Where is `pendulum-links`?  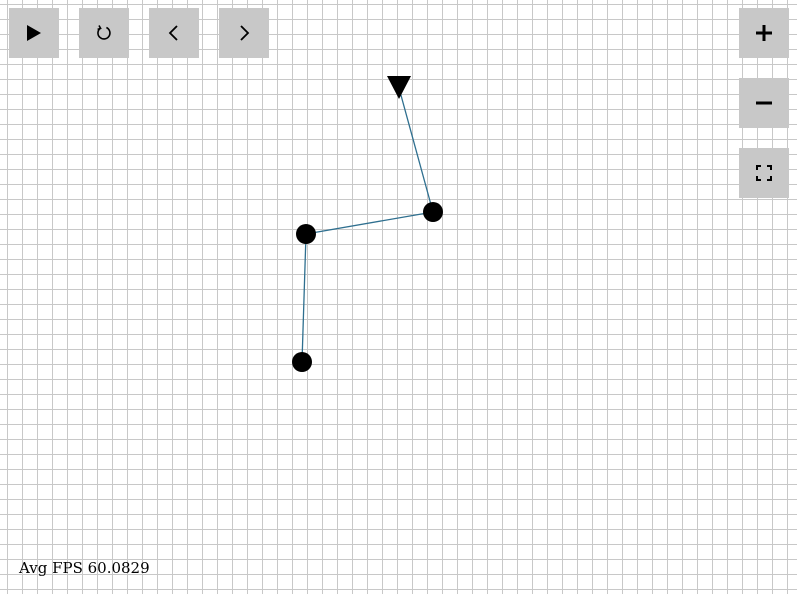
pendulum-links is located at coordinates (367, 225).